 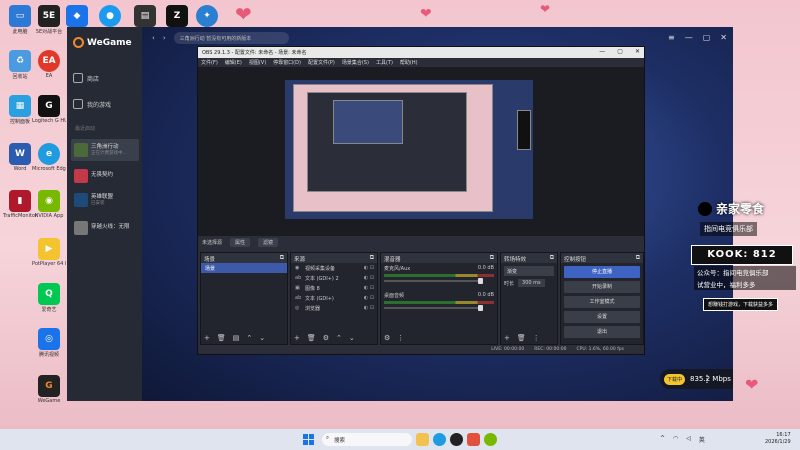 I want to click on chevron-left-icon: ‹, so click(x=153, y=38).